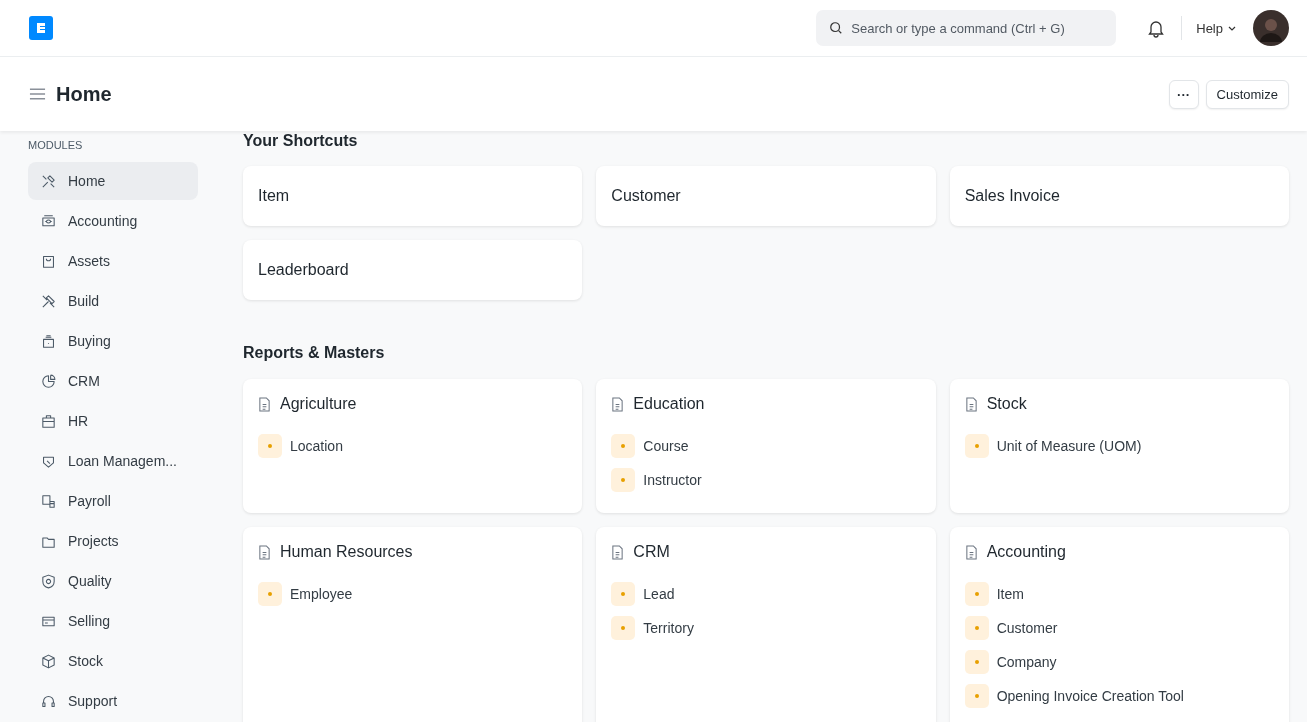 The height and width of the screenshot is (722, 1307). I want to click on card-link: Employee, so click(321, 594).